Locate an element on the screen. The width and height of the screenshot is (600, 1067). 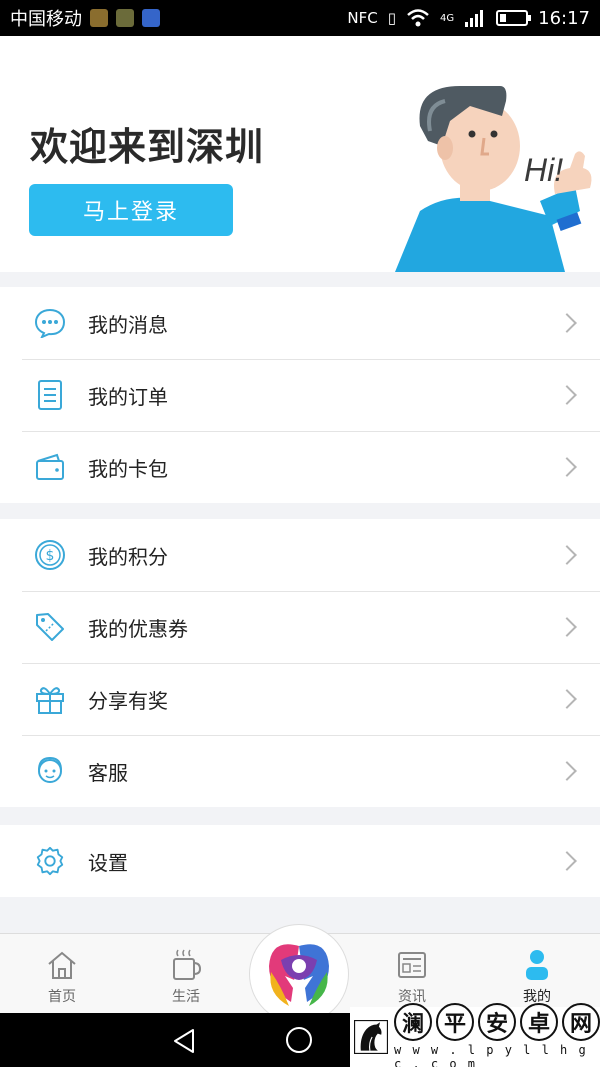
points-icon: $ is located at coordinates (50, 555).